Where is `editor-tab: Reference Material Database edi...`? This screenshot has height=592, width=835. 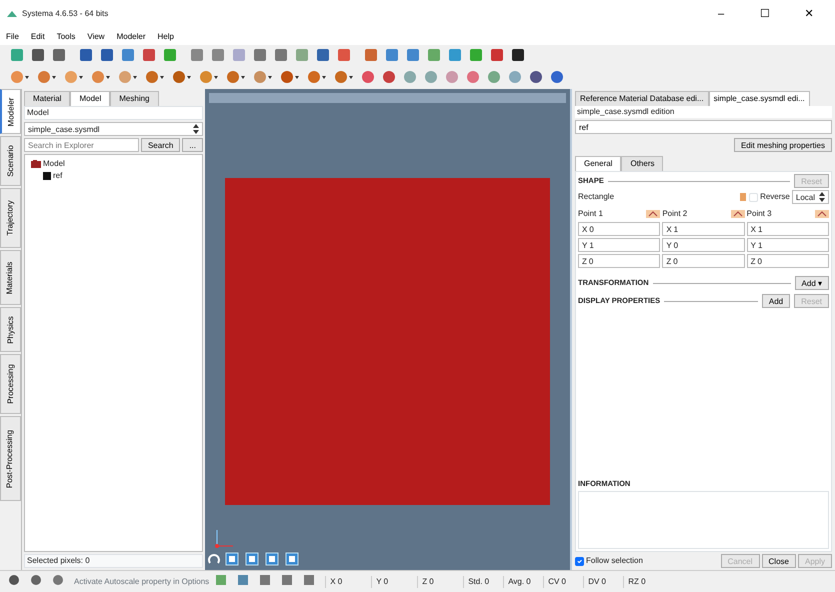 editor-tab: Reference Material Database edi... is located at coordinates (642, 98).